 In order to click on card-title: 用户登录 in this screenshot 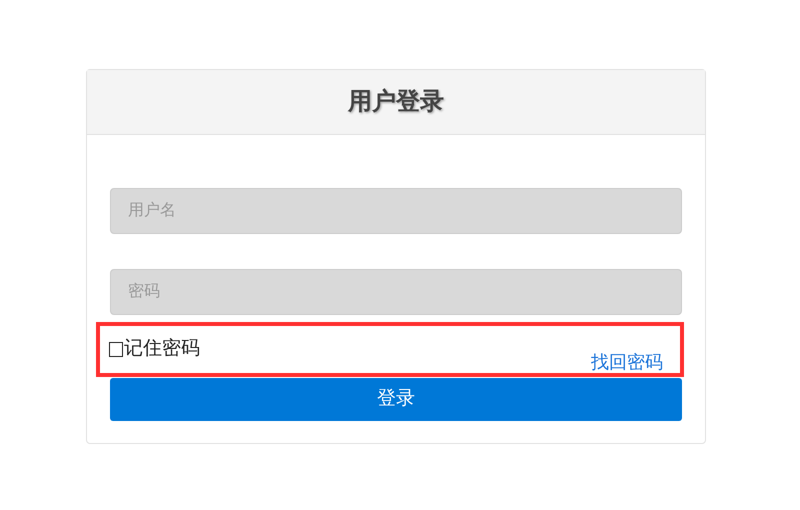, I will do `click(396, 102)`.